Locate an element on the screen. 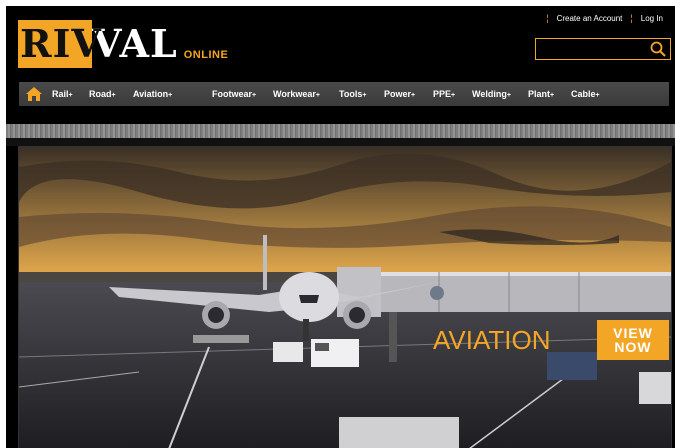 This screenshot has width=675, height=448. nav-label: Tools is located at coordinates (351, 94).